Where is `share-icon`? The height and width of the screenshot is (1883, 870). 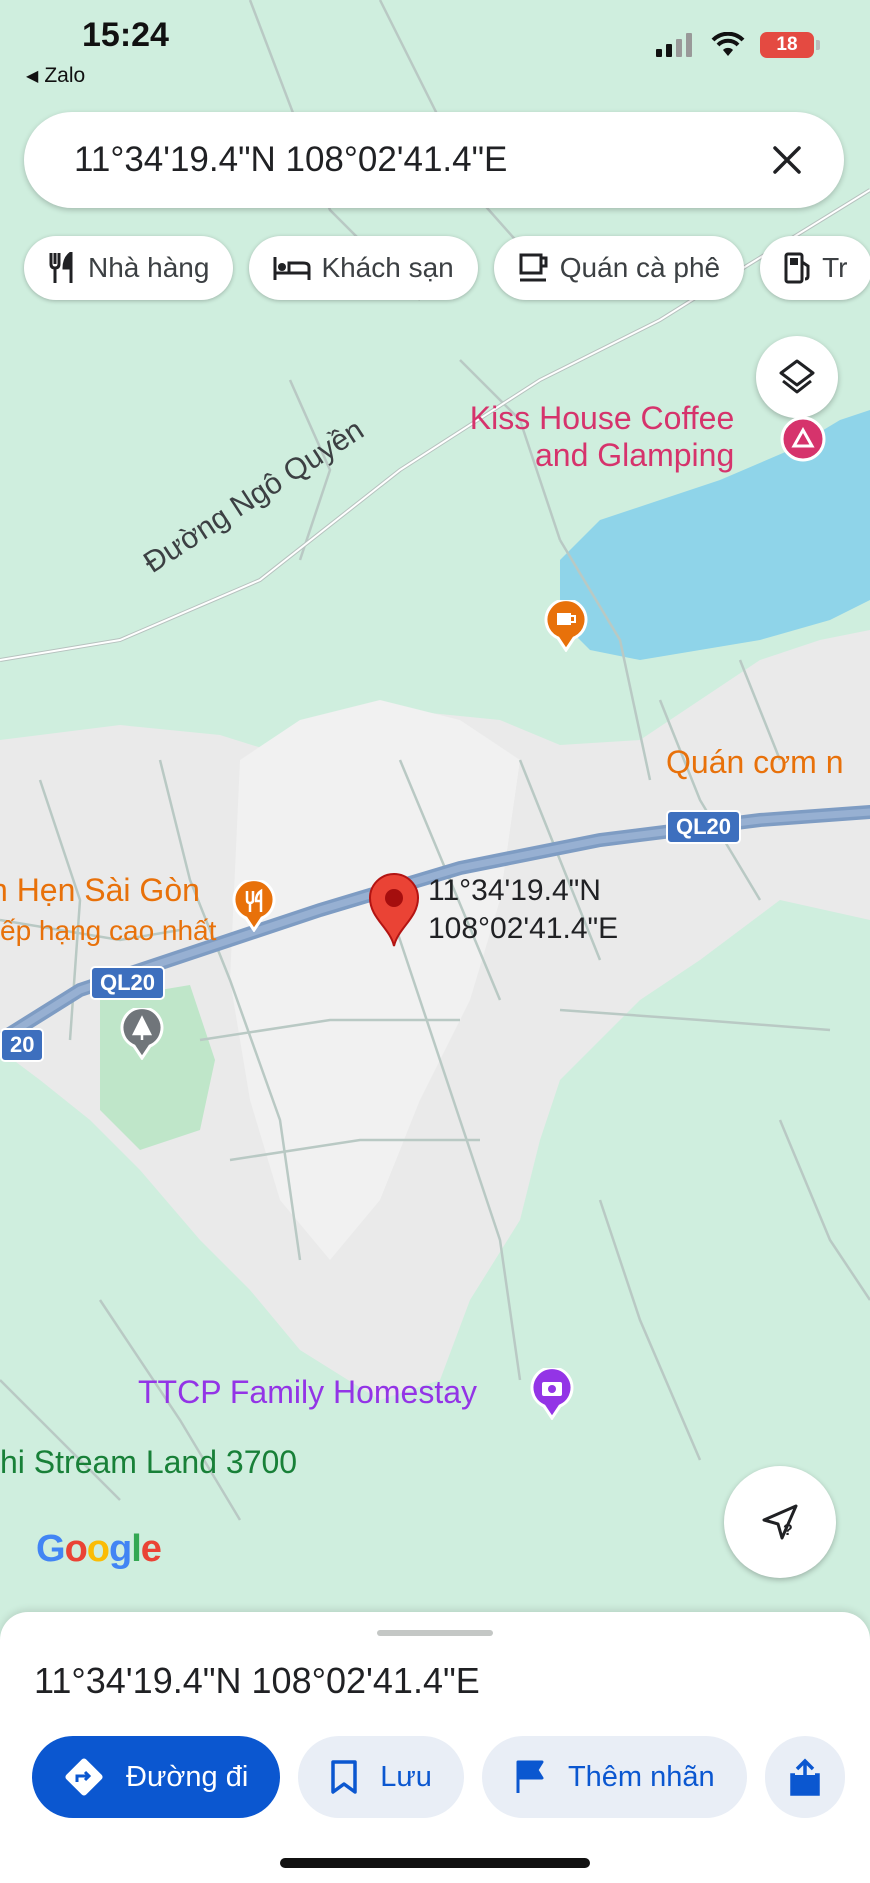
share-icon is located at coordinates (804, 1777).